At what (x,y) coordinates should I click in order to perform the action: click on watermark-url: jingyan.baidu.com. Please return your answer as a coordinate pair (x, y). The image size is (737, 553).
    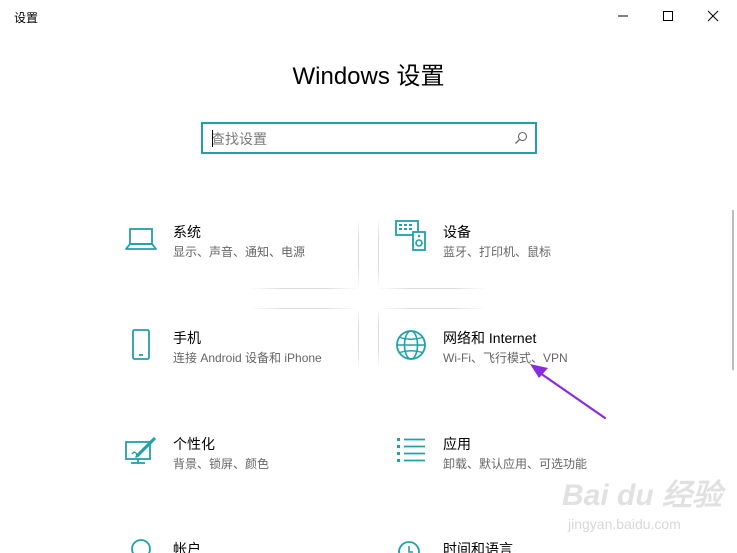
    Looking at the image, I should click on (624, 524).